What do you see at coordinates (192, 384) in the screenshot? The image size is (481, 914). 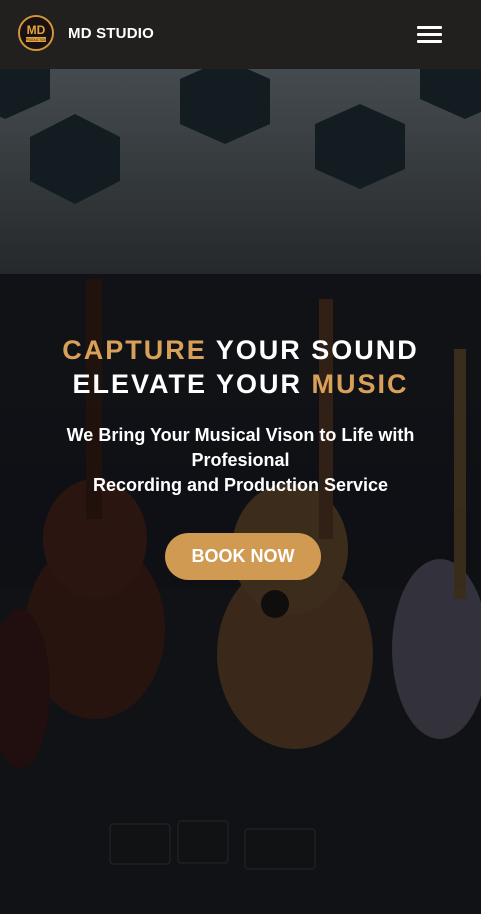 I see `headline-line2-text: ELEVATE YOUR` at bounding box center [192, 384].